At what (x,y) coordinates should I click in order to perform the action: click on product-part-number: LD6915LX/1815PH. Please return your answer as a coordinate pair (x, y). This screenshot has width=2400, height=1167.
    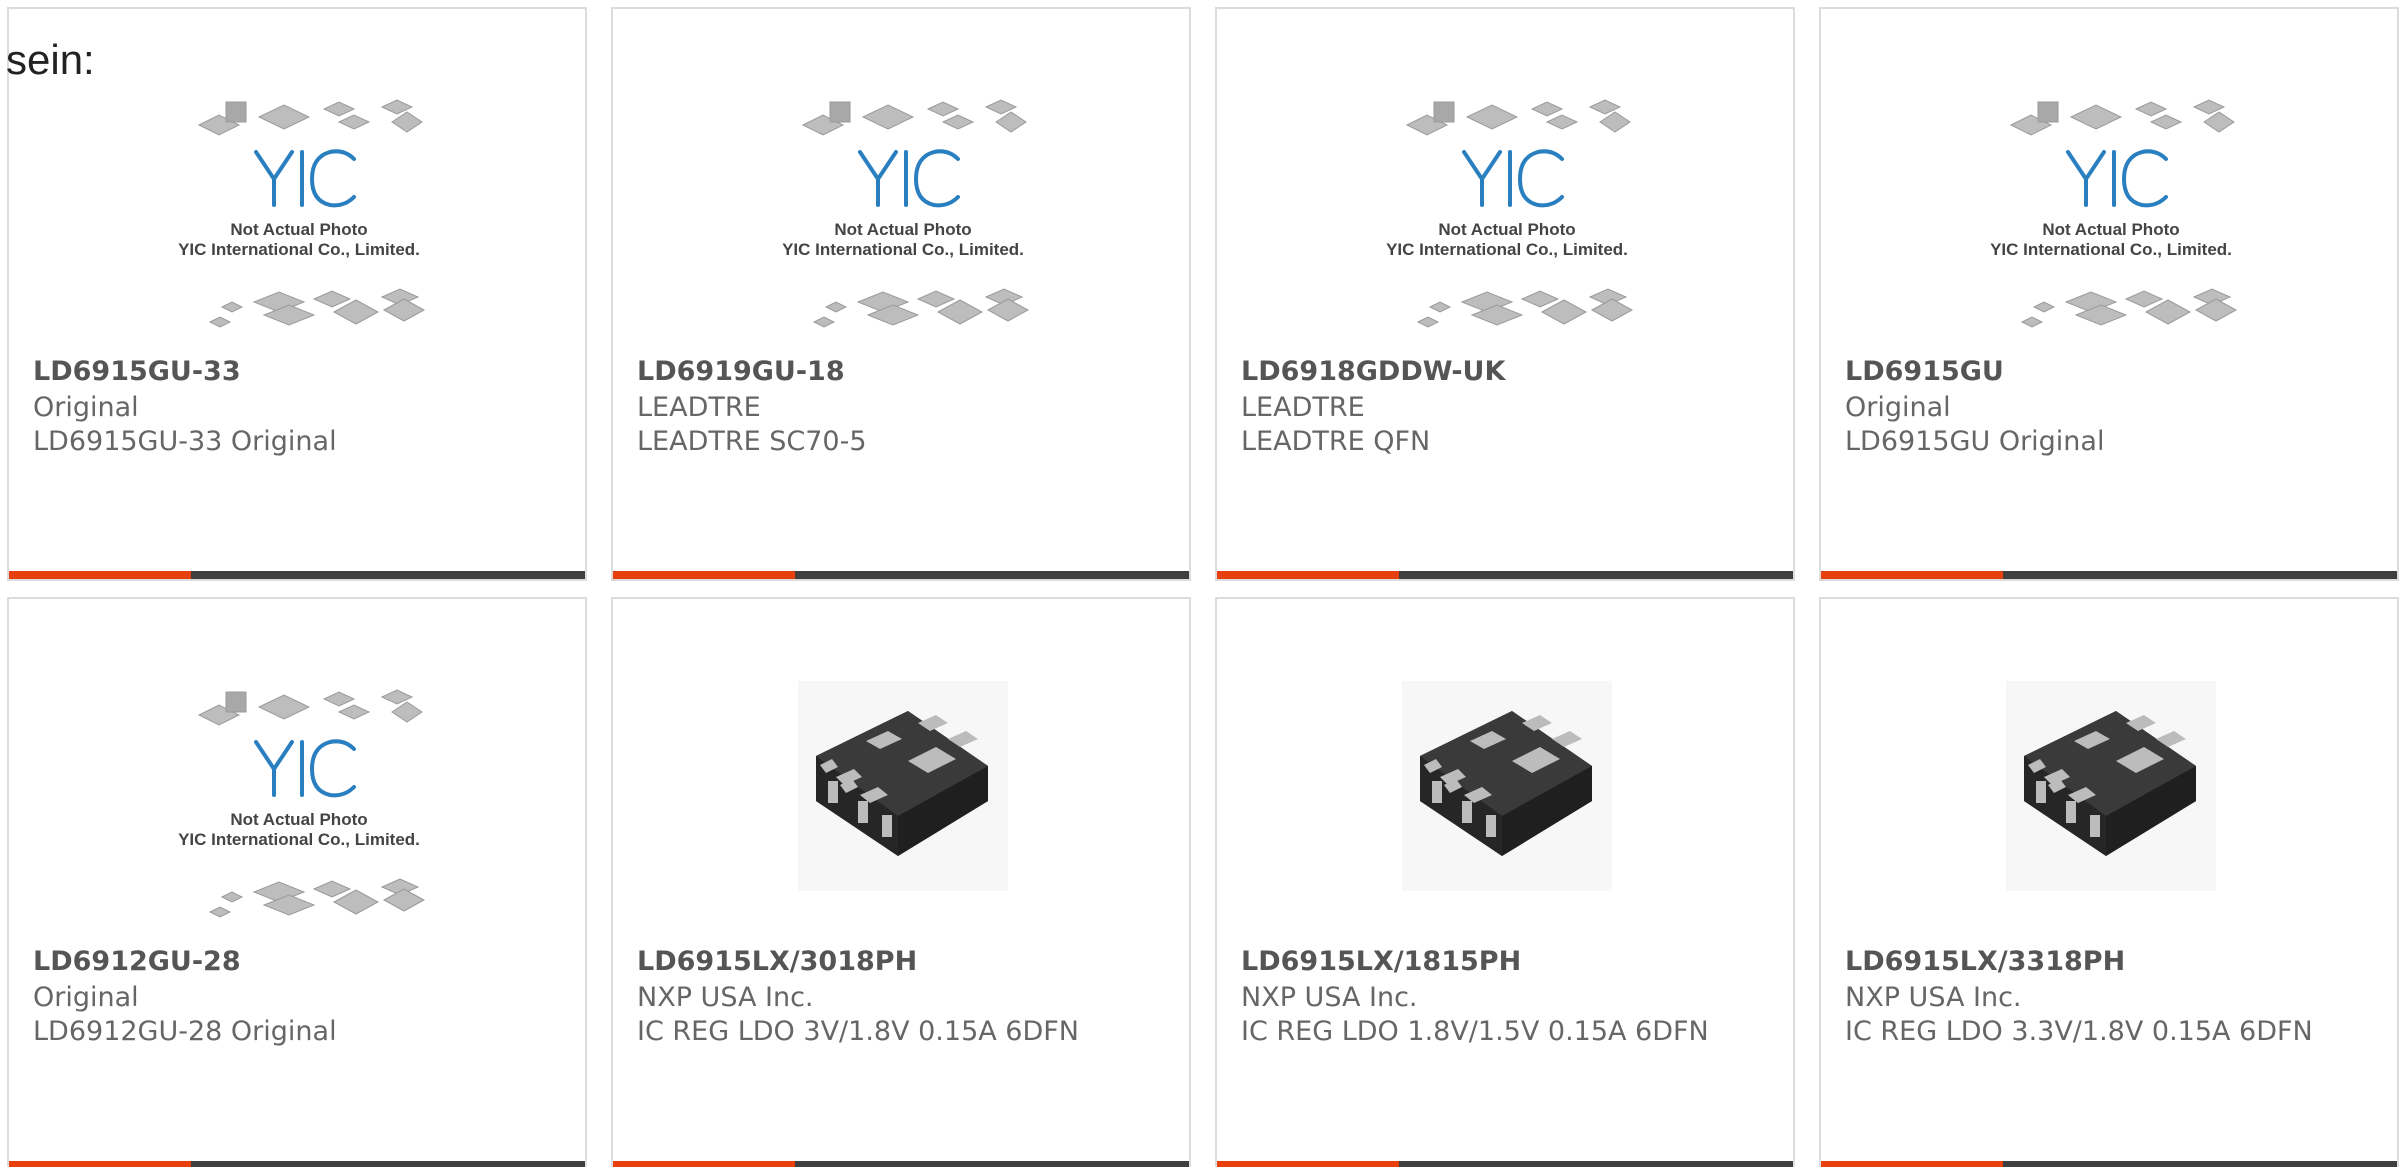
    Looking at the image, I should click on (1381, 961).